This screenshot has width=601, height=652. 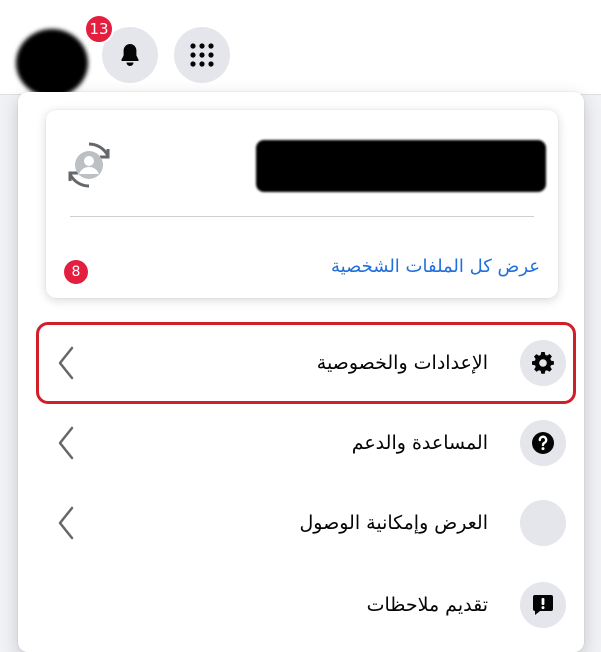 I want to click on feedback-icon-wrap, so click(x=543, y=605).